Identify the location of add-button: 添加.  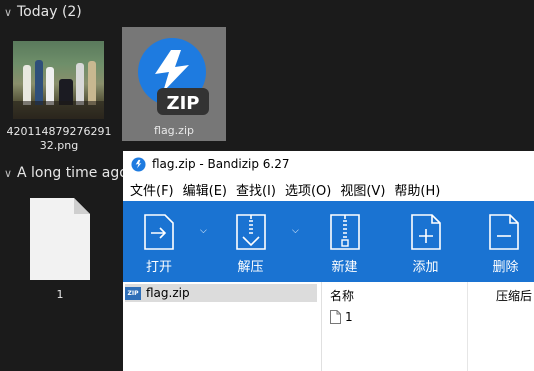
(425, 241).